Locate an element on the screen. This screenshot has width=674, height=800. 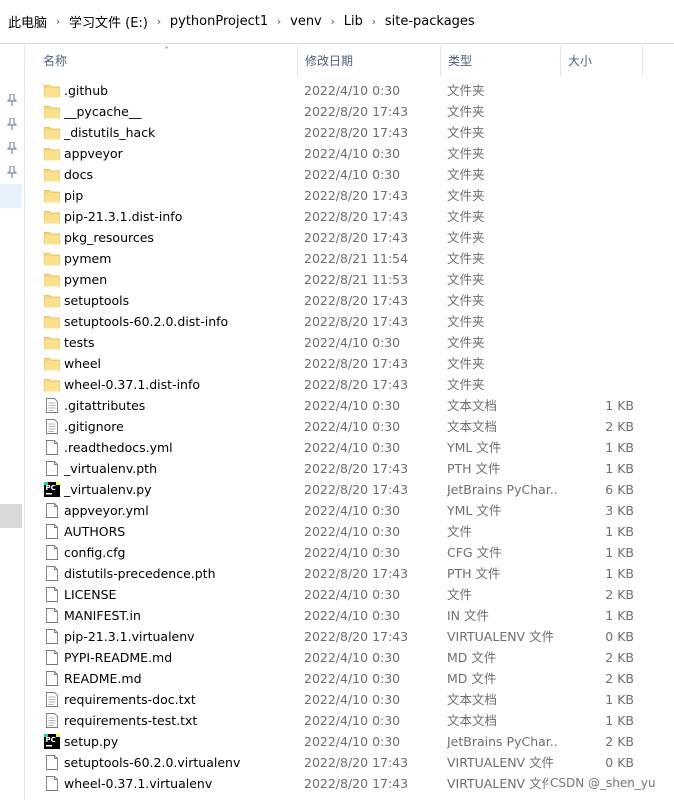
column-header-type: 类型 is located at coordinates (501, 61).